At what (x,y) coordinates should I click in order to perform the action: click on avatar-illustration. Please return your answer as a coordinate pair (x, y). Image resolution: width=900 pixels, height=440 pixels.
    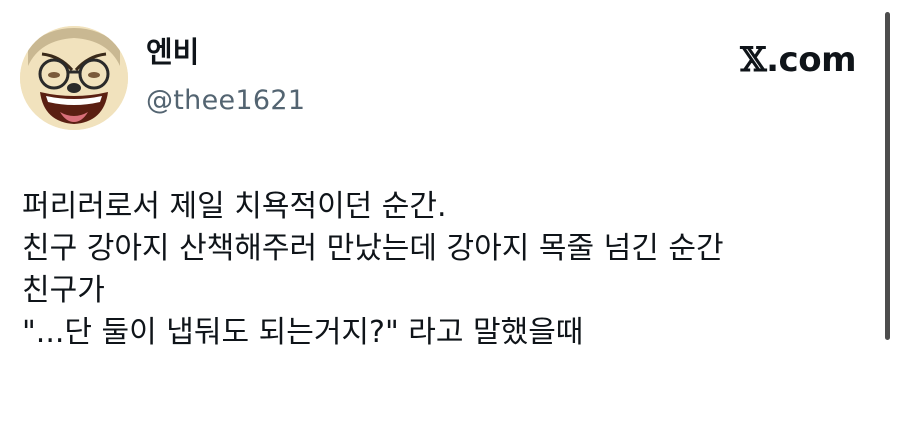
    Looking at the image, I should click on (74, 78).